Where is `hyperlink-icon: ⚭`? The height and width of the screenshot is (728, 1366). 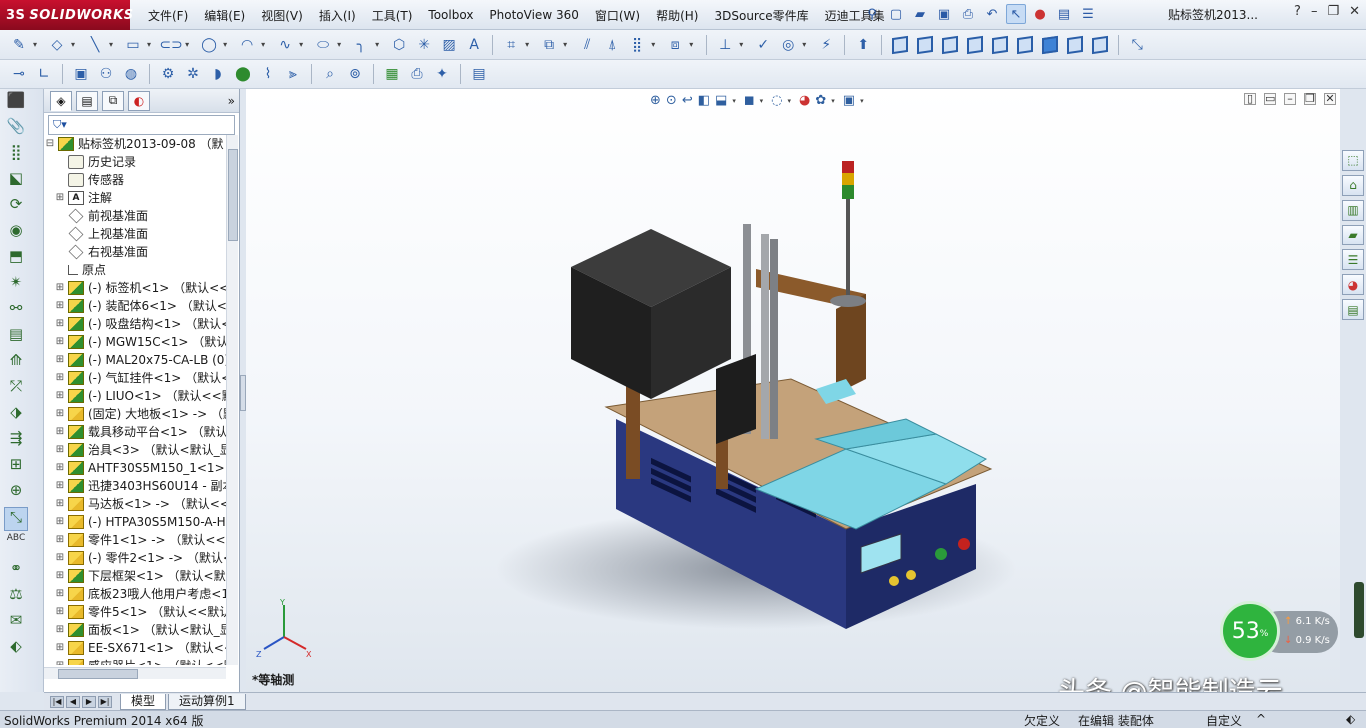 hyperlink-icon: ⚭ is located at coordinates (16, 571).